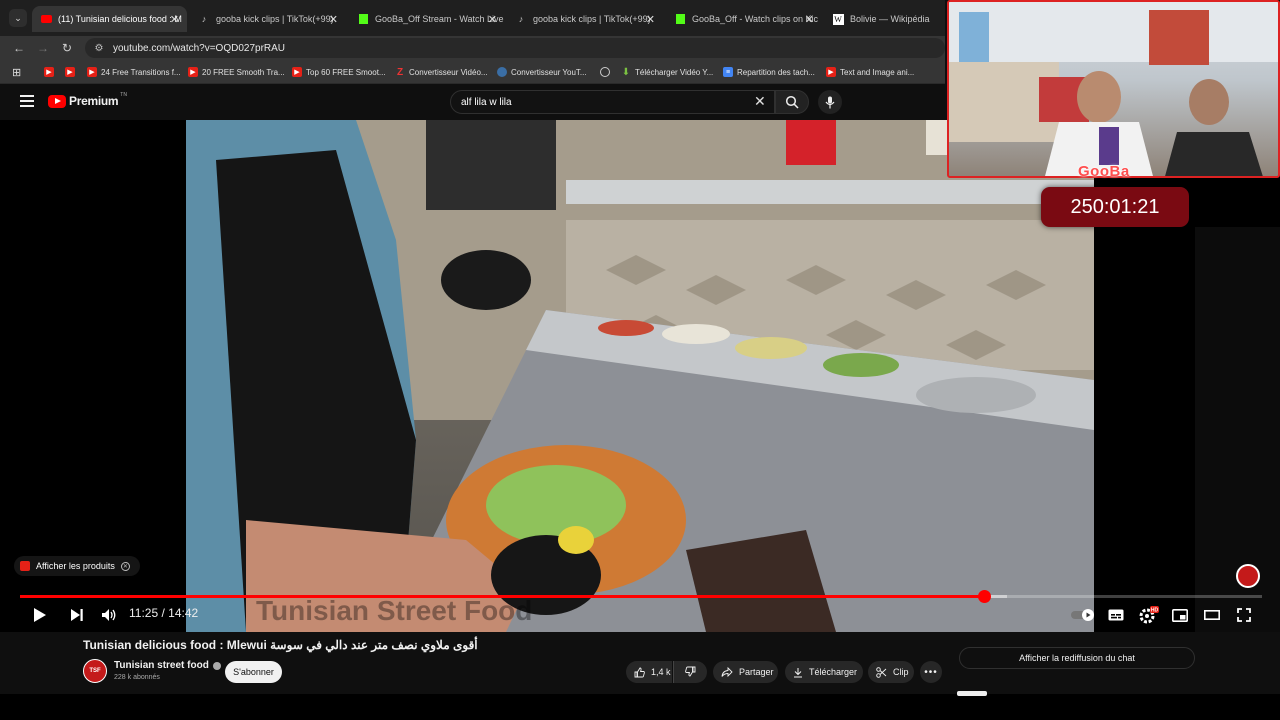 The height and width of the screenshot is (720, 1280). I want to click on channel-name-link: Tunisian street food, so click(167, 665).